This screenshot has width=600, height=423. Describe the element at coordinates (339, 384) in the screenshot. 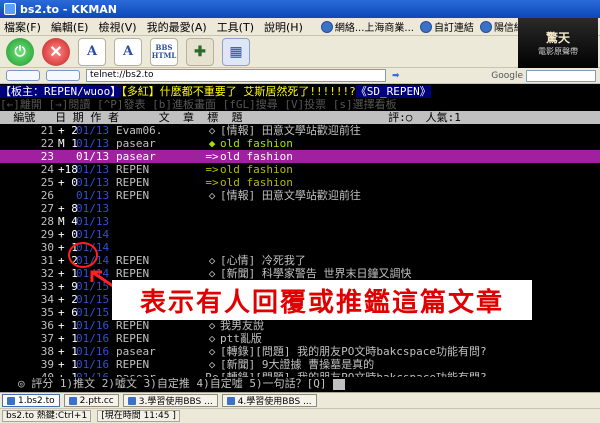

I see `cursor` at that location.